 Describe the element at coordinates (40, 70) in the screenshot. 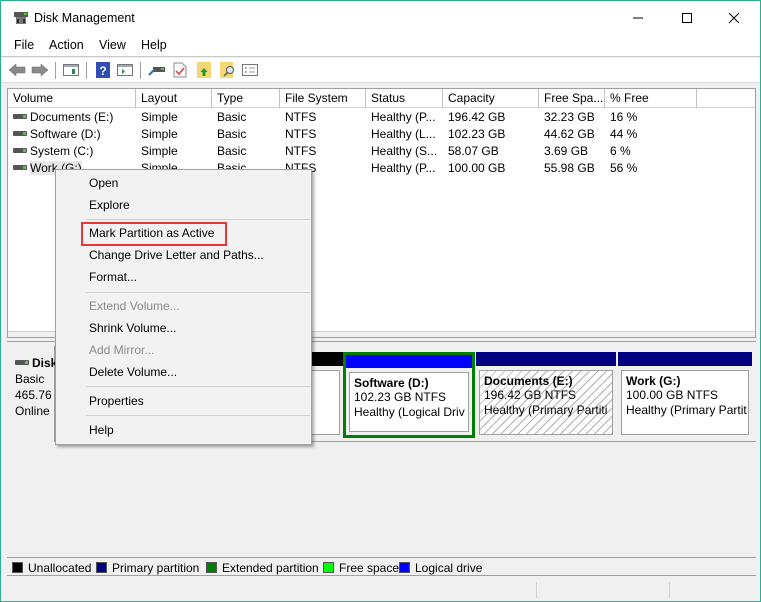

I see `forward-button` at that location.